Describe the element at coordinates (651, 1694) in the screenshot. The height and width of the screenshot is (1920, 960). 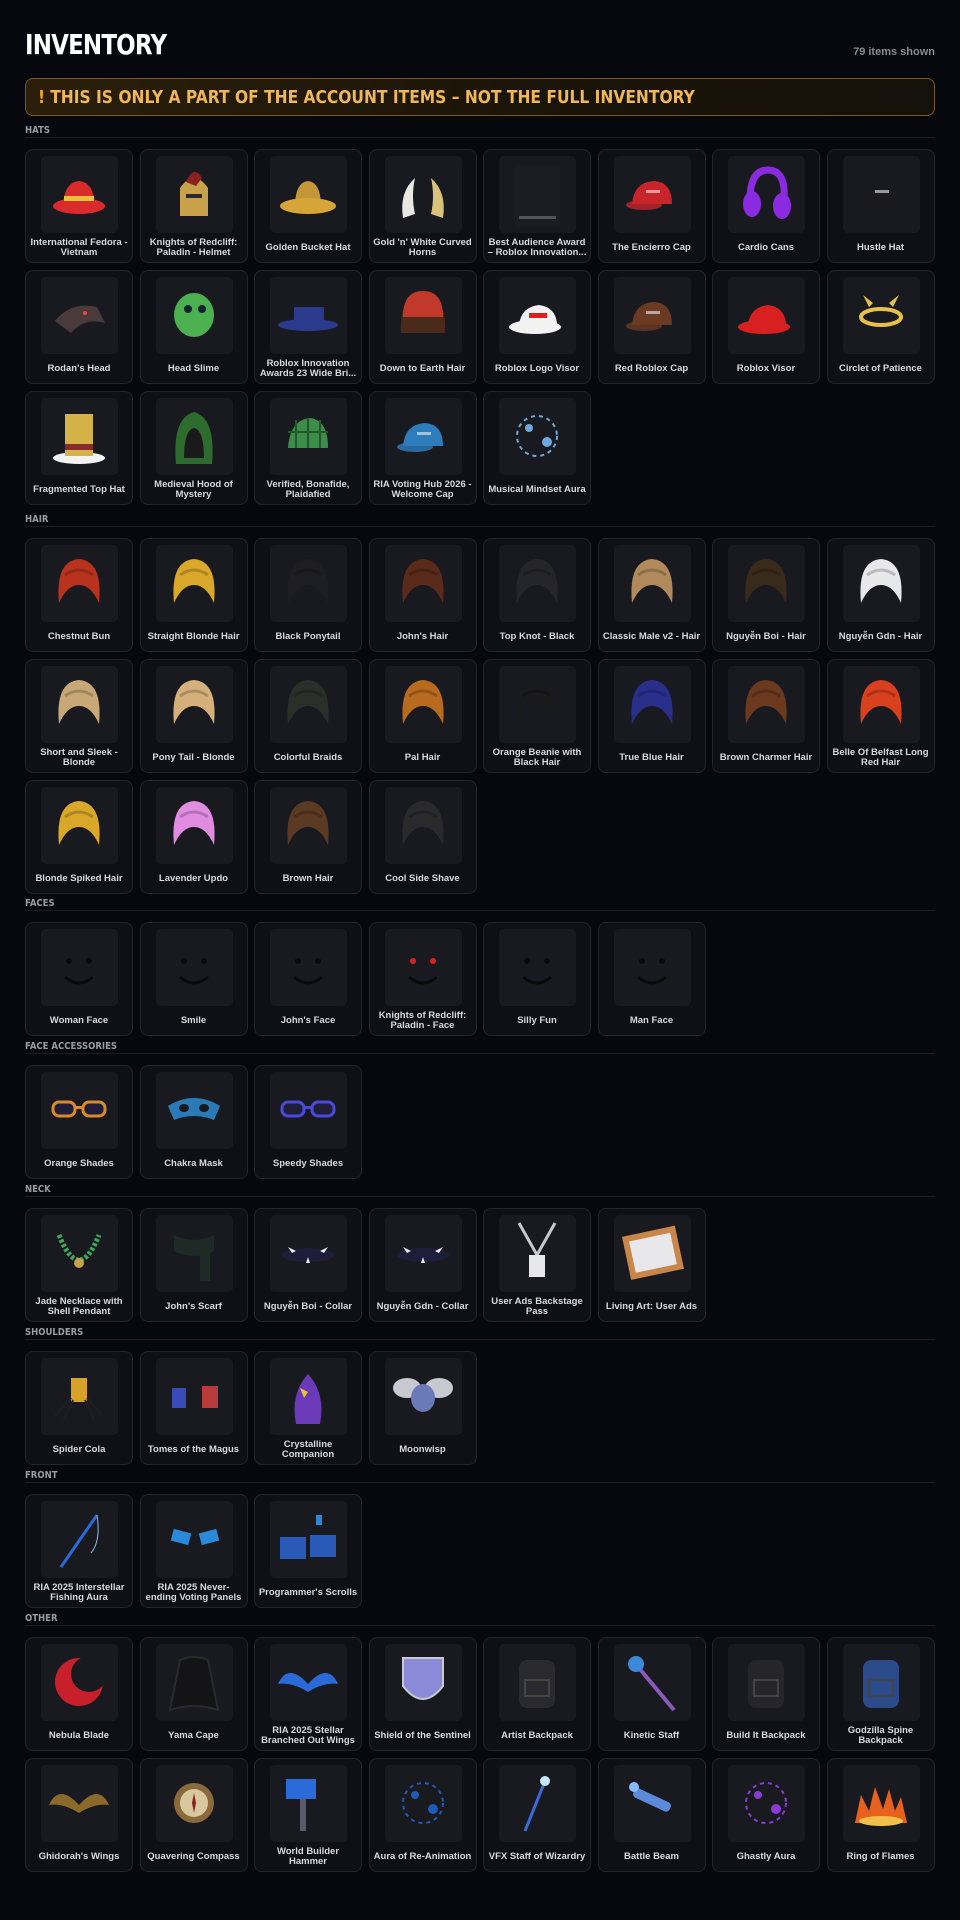
I see `item-card: Kinetic Staff` at that location.